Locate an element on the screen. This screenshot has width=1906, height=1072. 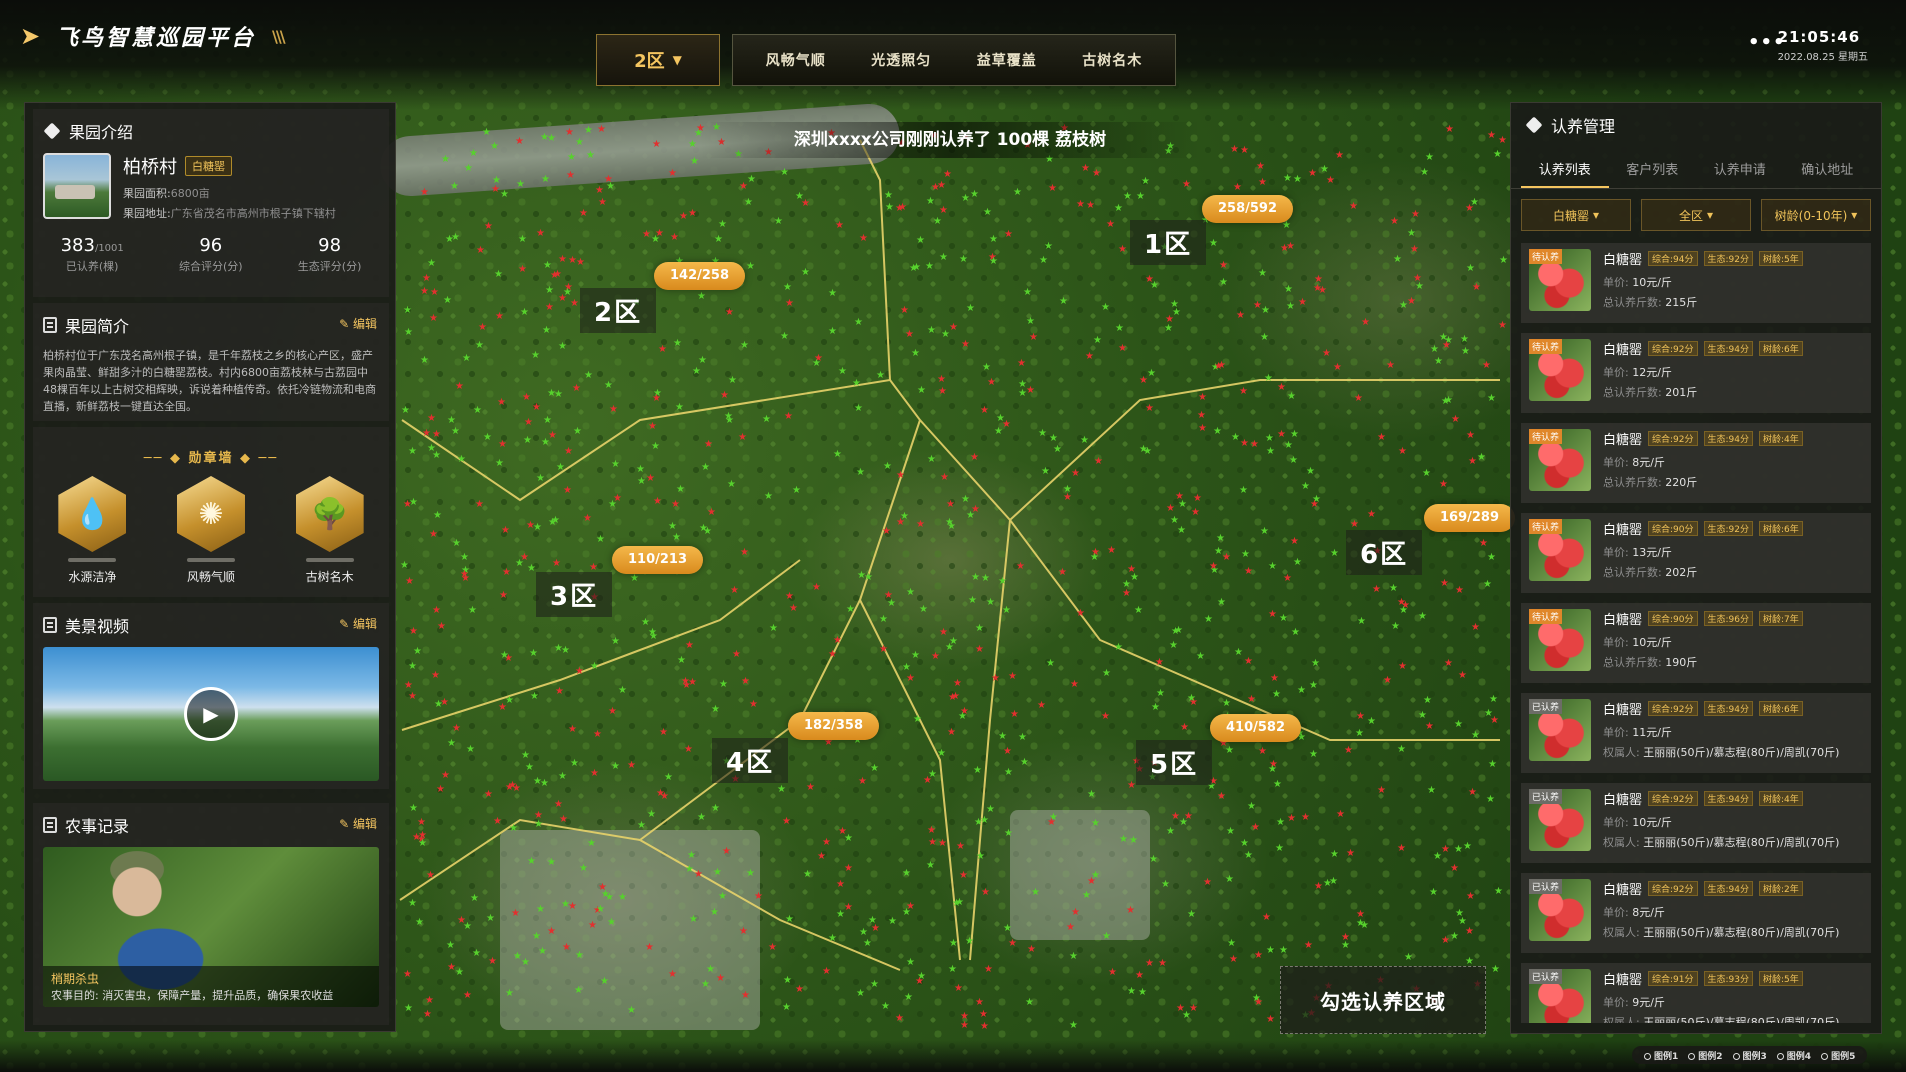
farm-record-photo: 梢期杀虫 农事目的: 消灭害虫，保障产量，提升品质，确保果农收益 is located at coordinates (211, 927).